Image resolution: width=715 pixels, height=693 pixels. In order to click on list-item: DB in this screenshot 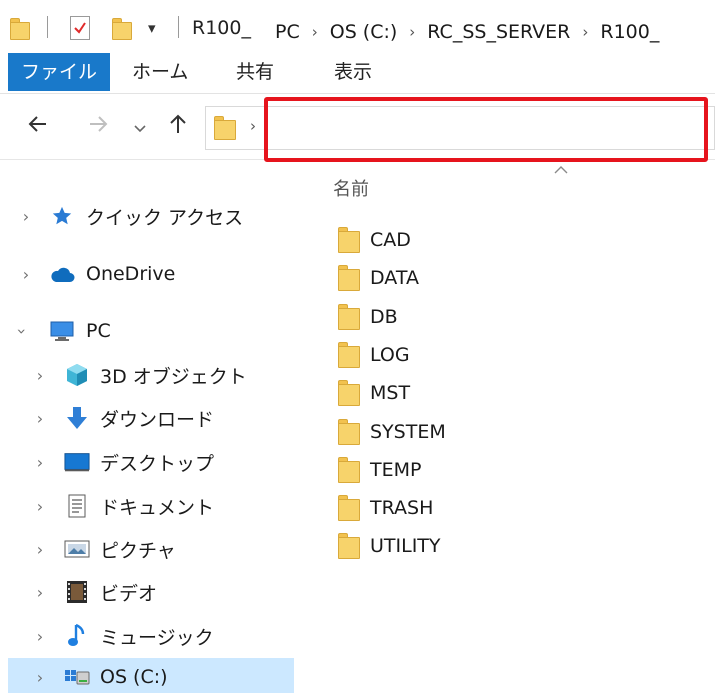, I will do `click(520, 317)`.